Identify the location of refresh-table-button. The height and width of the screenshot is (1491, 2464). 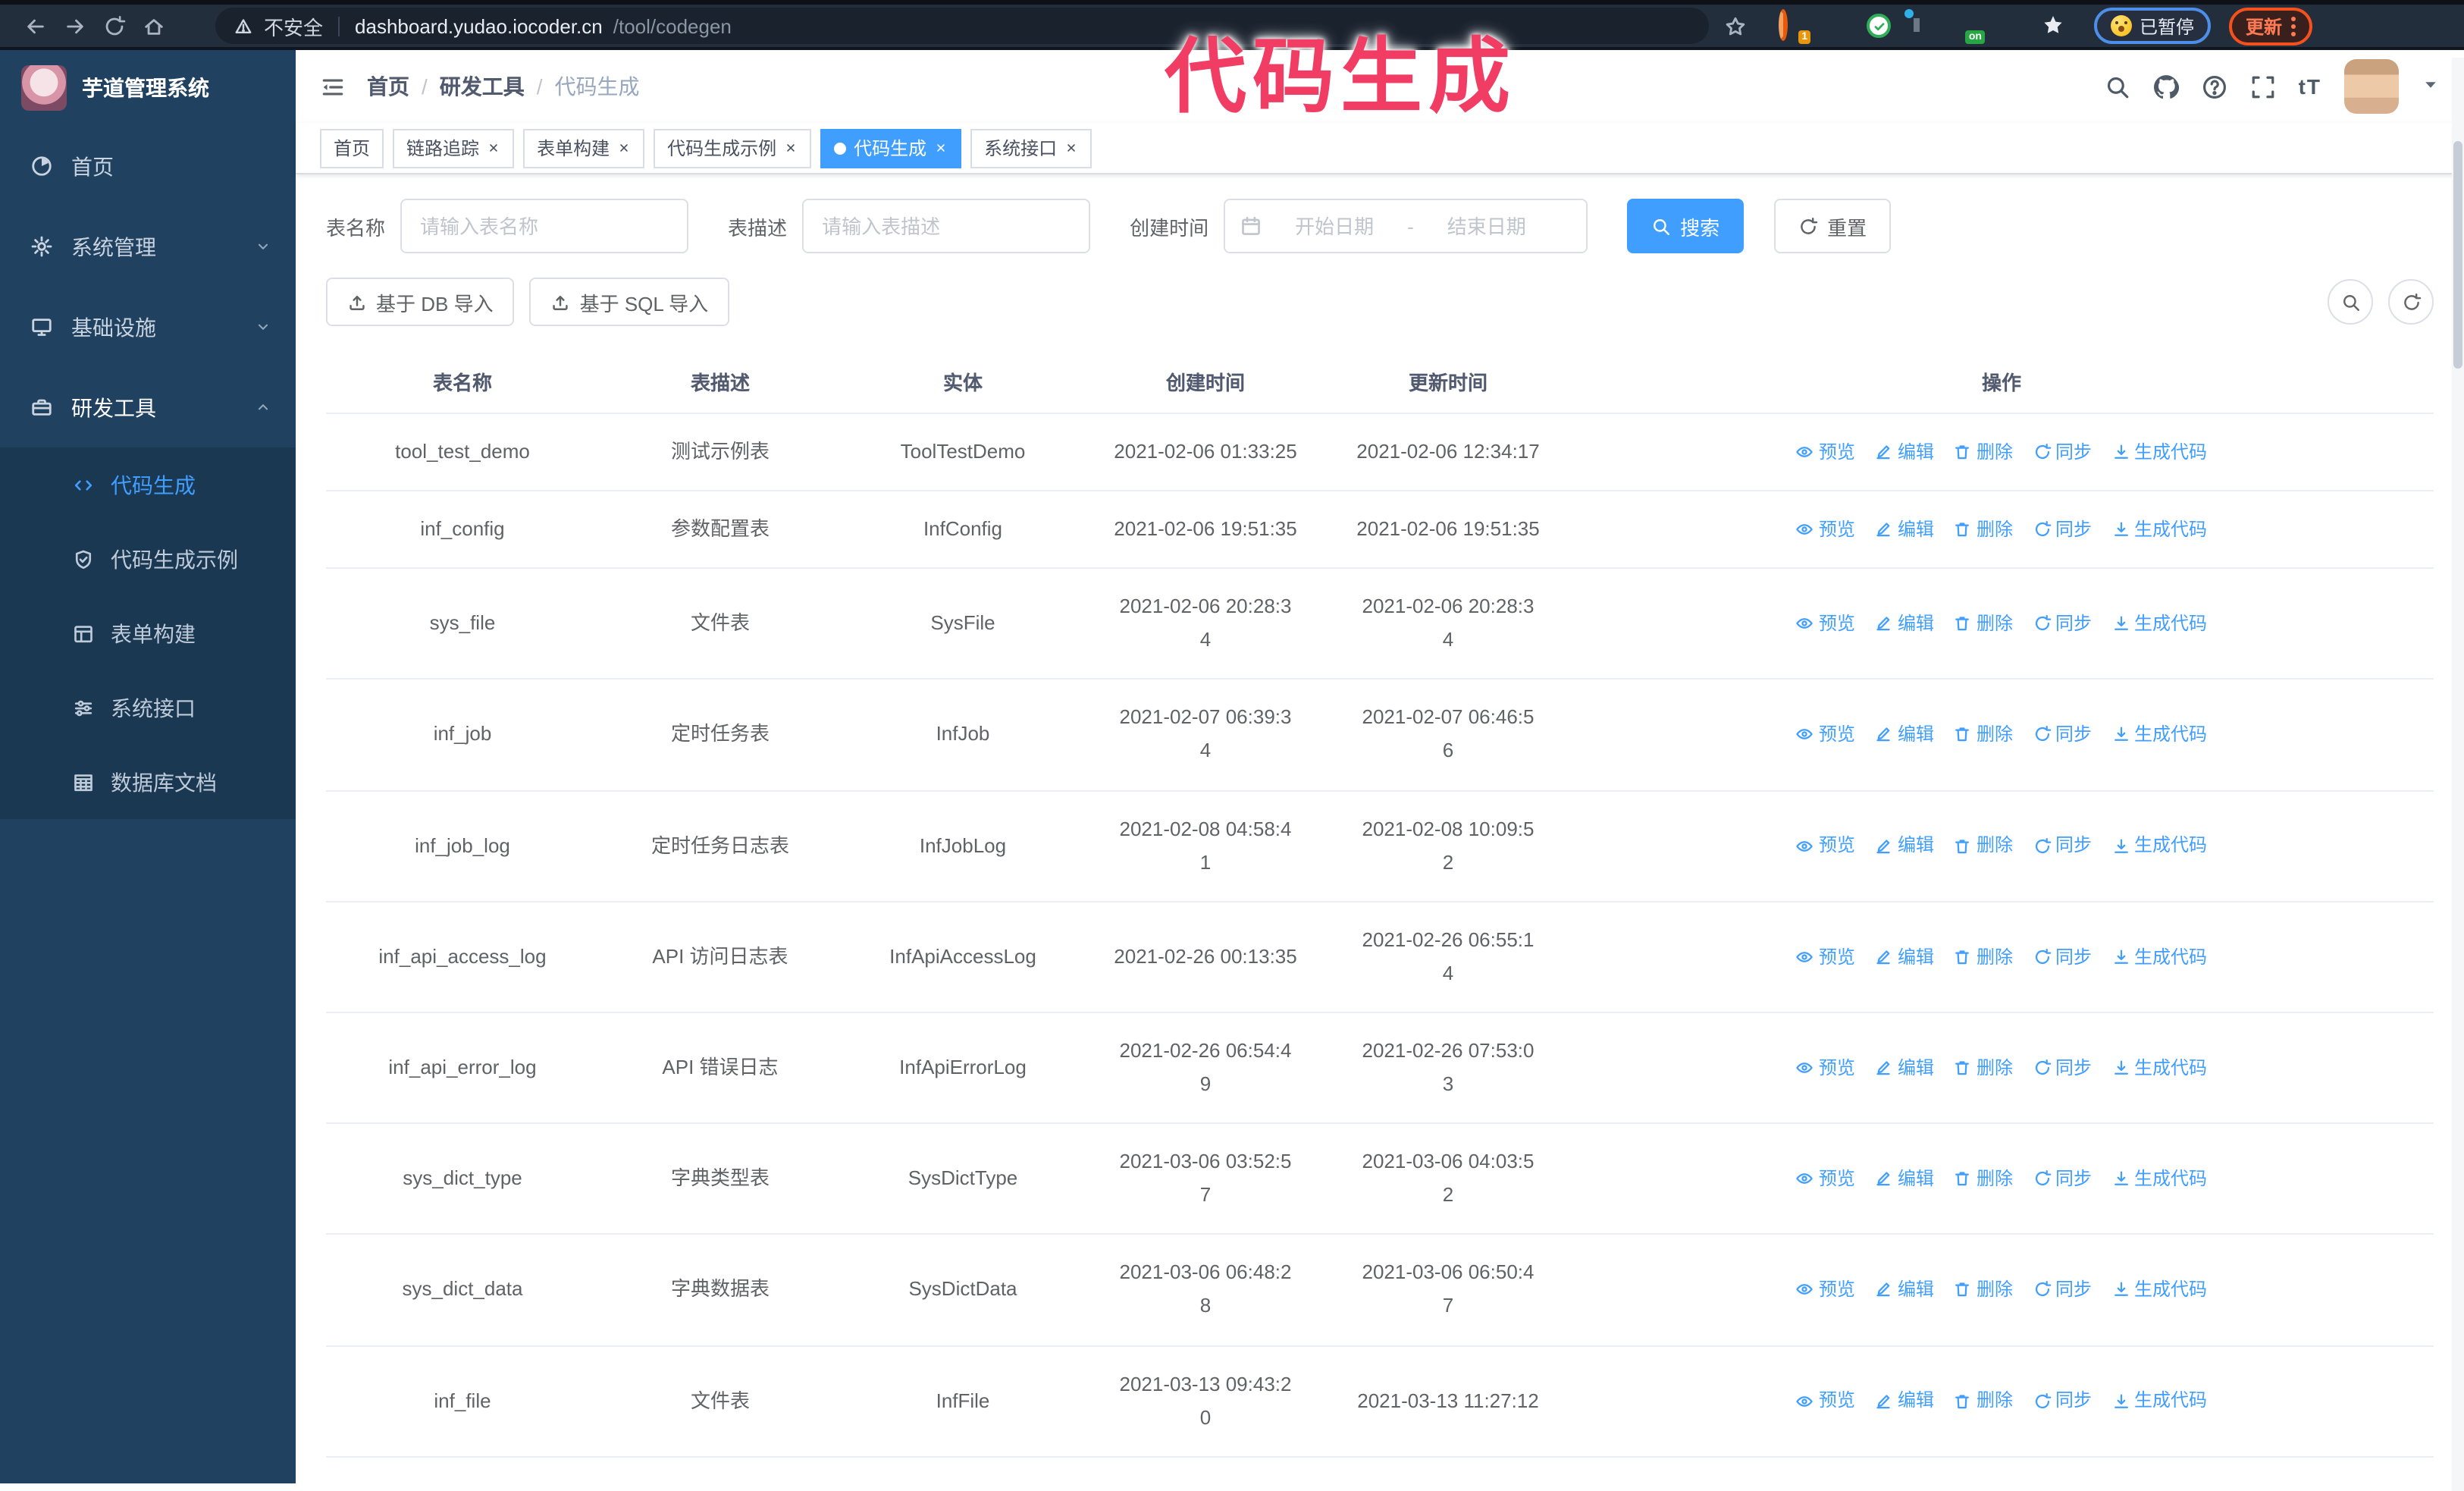
(2411, 302).